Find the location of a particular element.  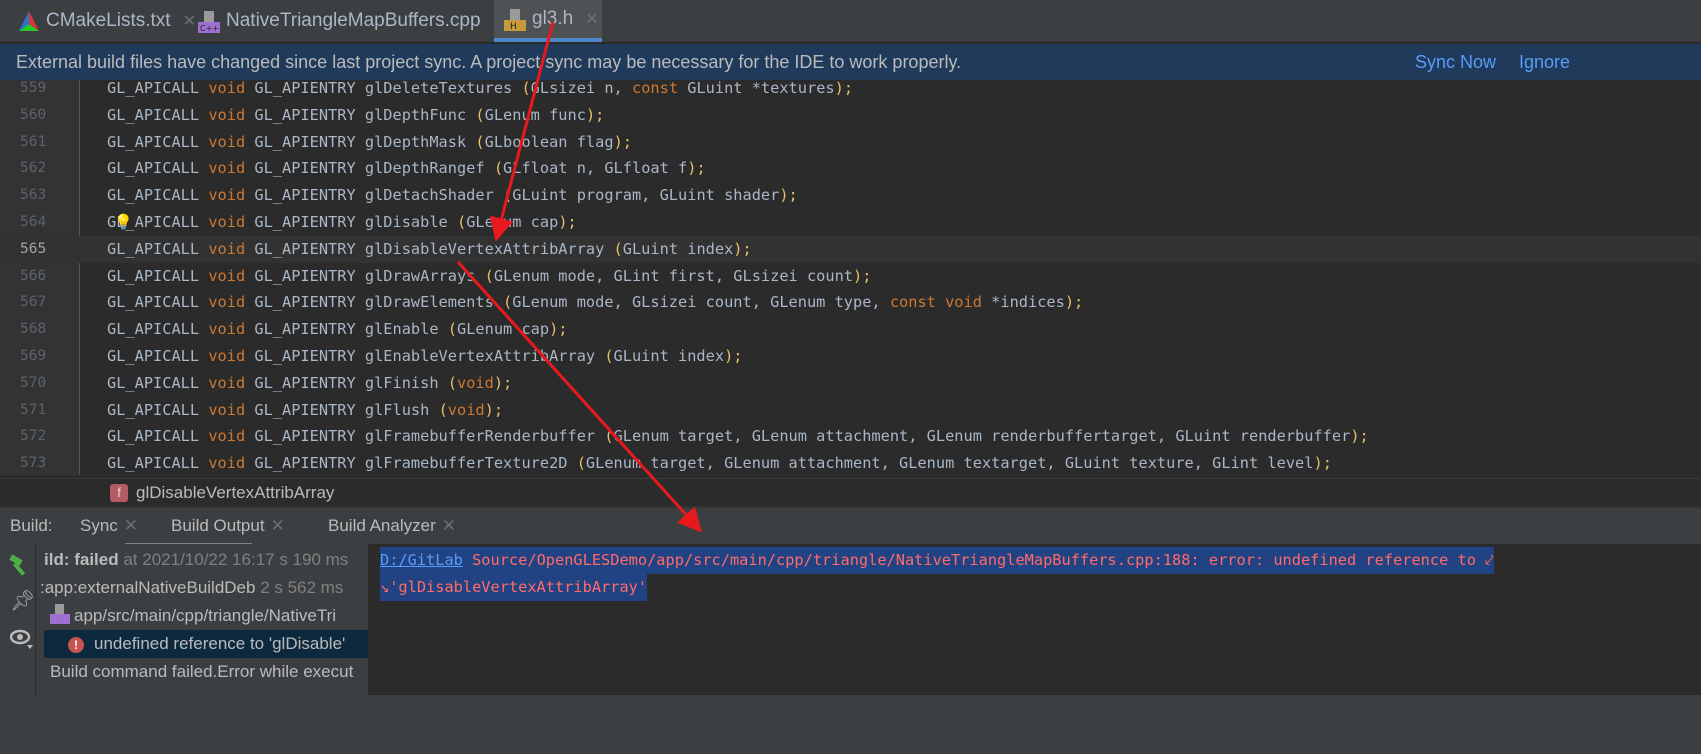

tab-label: Sync is located at coordinates (99, 525).